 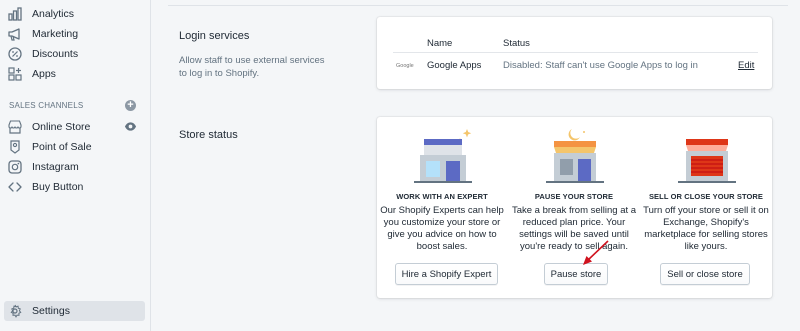 I want to click on service-name: Google Apps, so click(x=454, y=65).